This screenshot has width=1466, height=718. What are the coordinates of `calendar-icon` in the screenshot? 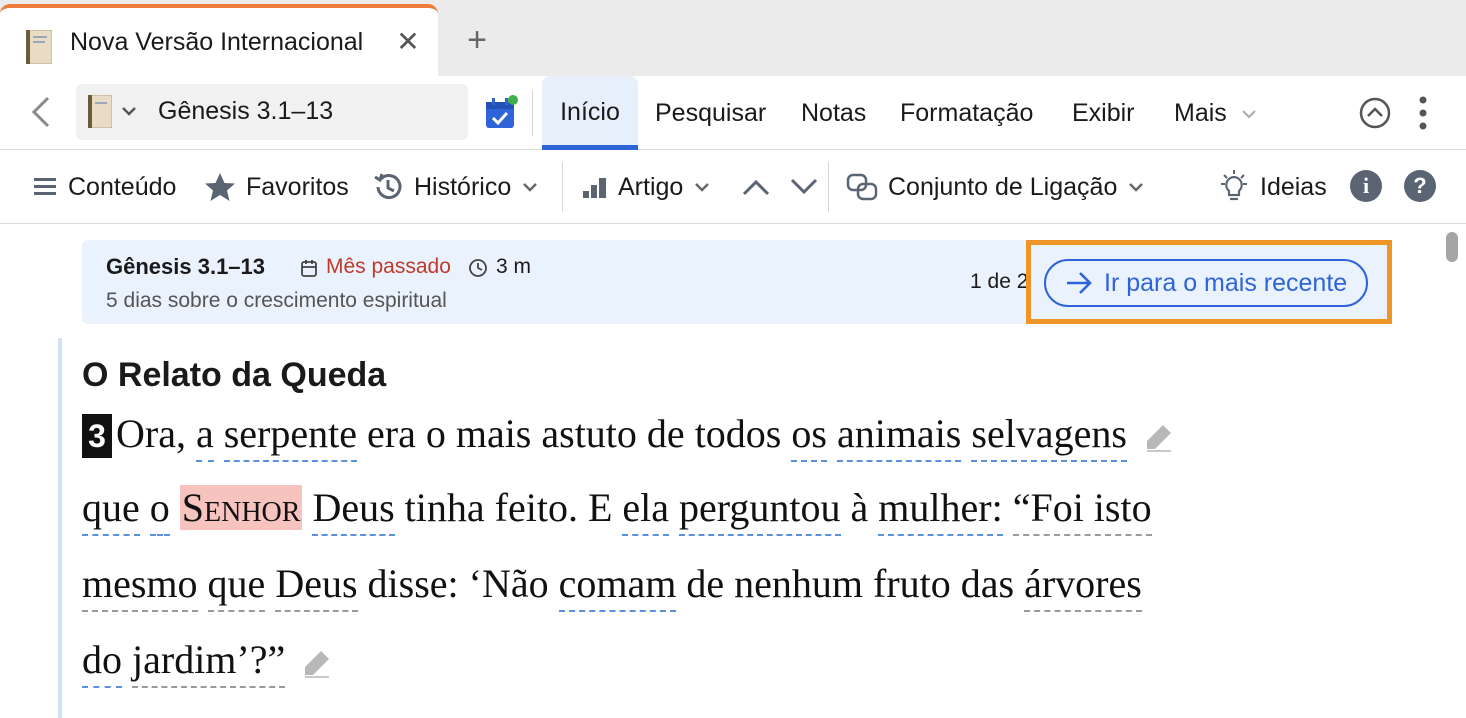 It's located at (309, 268).